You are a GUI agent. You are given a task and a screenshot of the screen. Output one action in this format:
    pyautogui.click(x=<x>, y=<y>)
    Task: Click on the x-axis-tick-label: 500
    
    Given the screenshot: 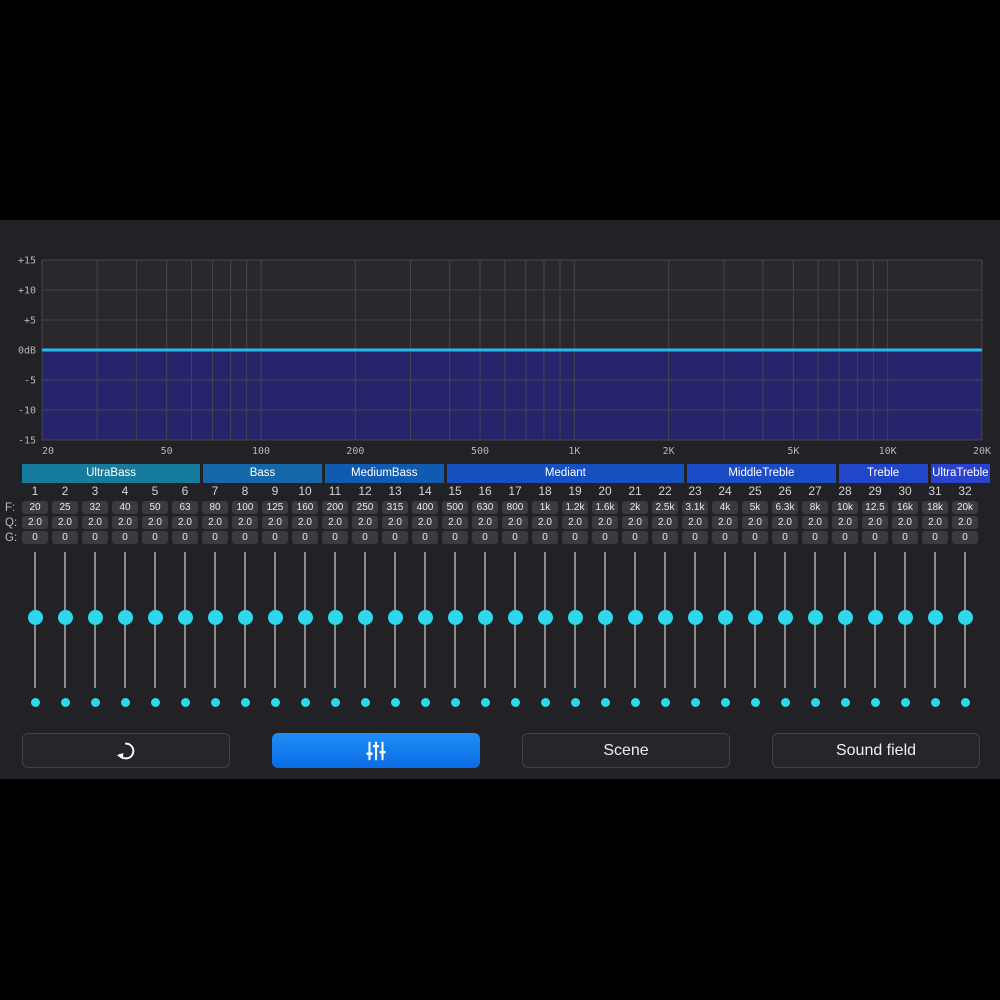 What is the action you would take?
    pyautogui.click(x=480, y=451)
    